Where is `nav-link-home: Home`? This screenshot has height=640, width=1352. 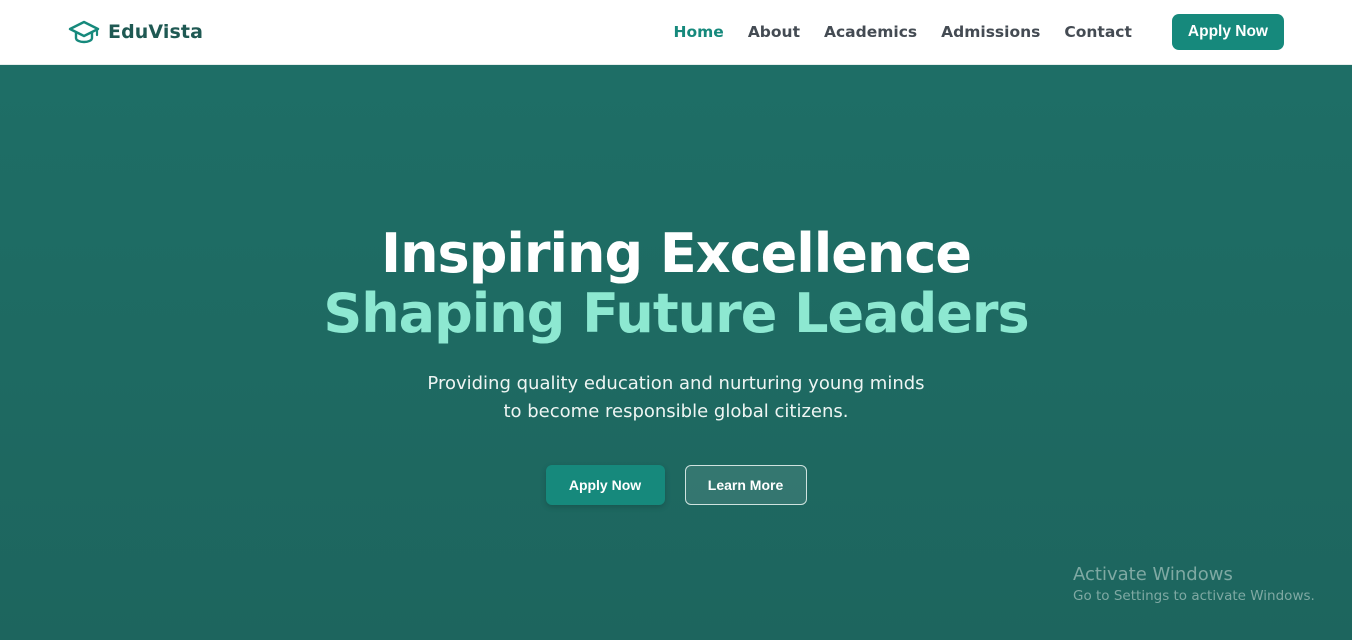 nav-link-home: Home is located at coordinates (699, 32).